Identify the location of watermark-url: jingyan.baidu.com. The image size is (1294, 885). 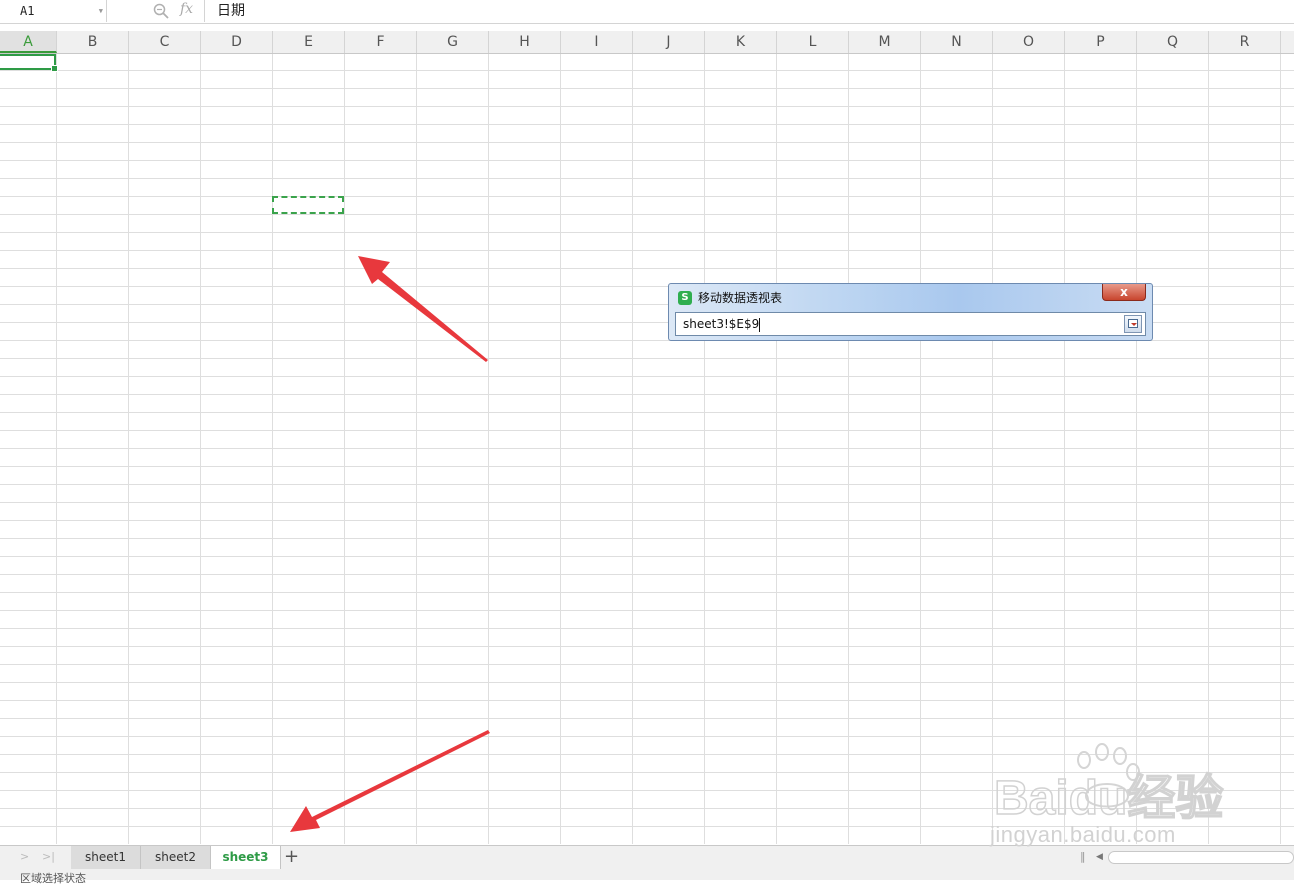
(1083, 834).